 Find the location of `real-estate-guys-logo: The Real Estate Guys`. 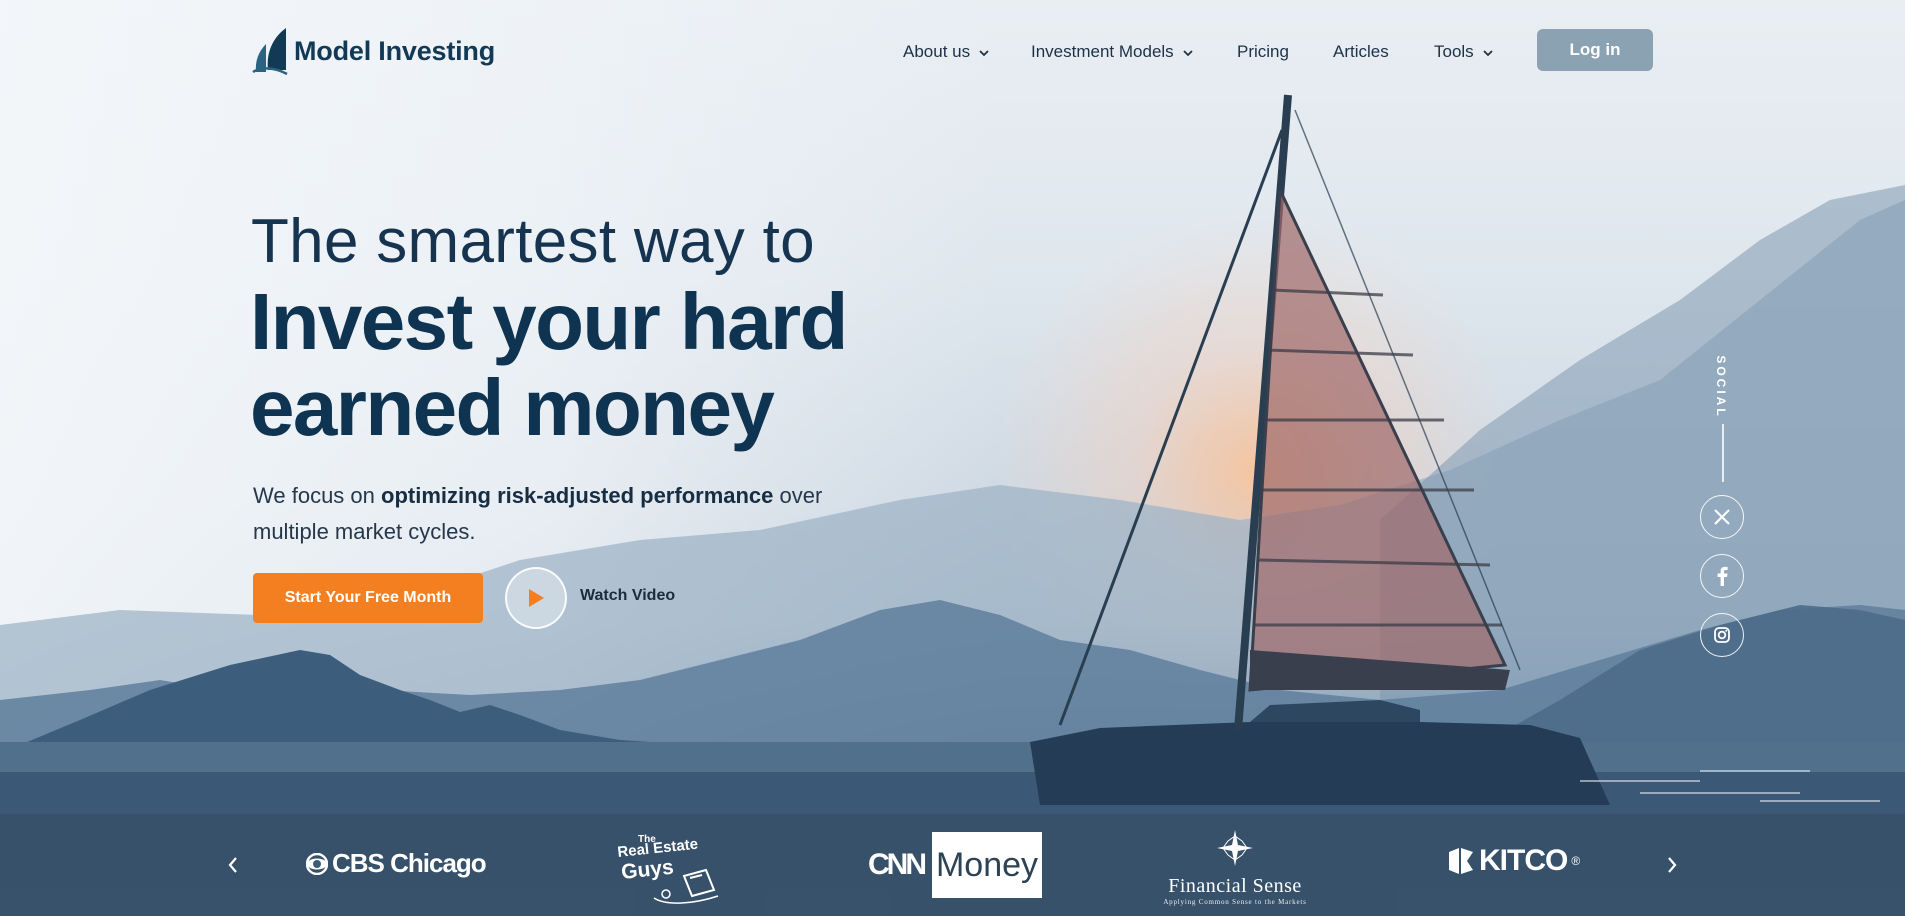

real-estate-guys-logo: The Real Estate Guys is located at coordinates (670, 867).